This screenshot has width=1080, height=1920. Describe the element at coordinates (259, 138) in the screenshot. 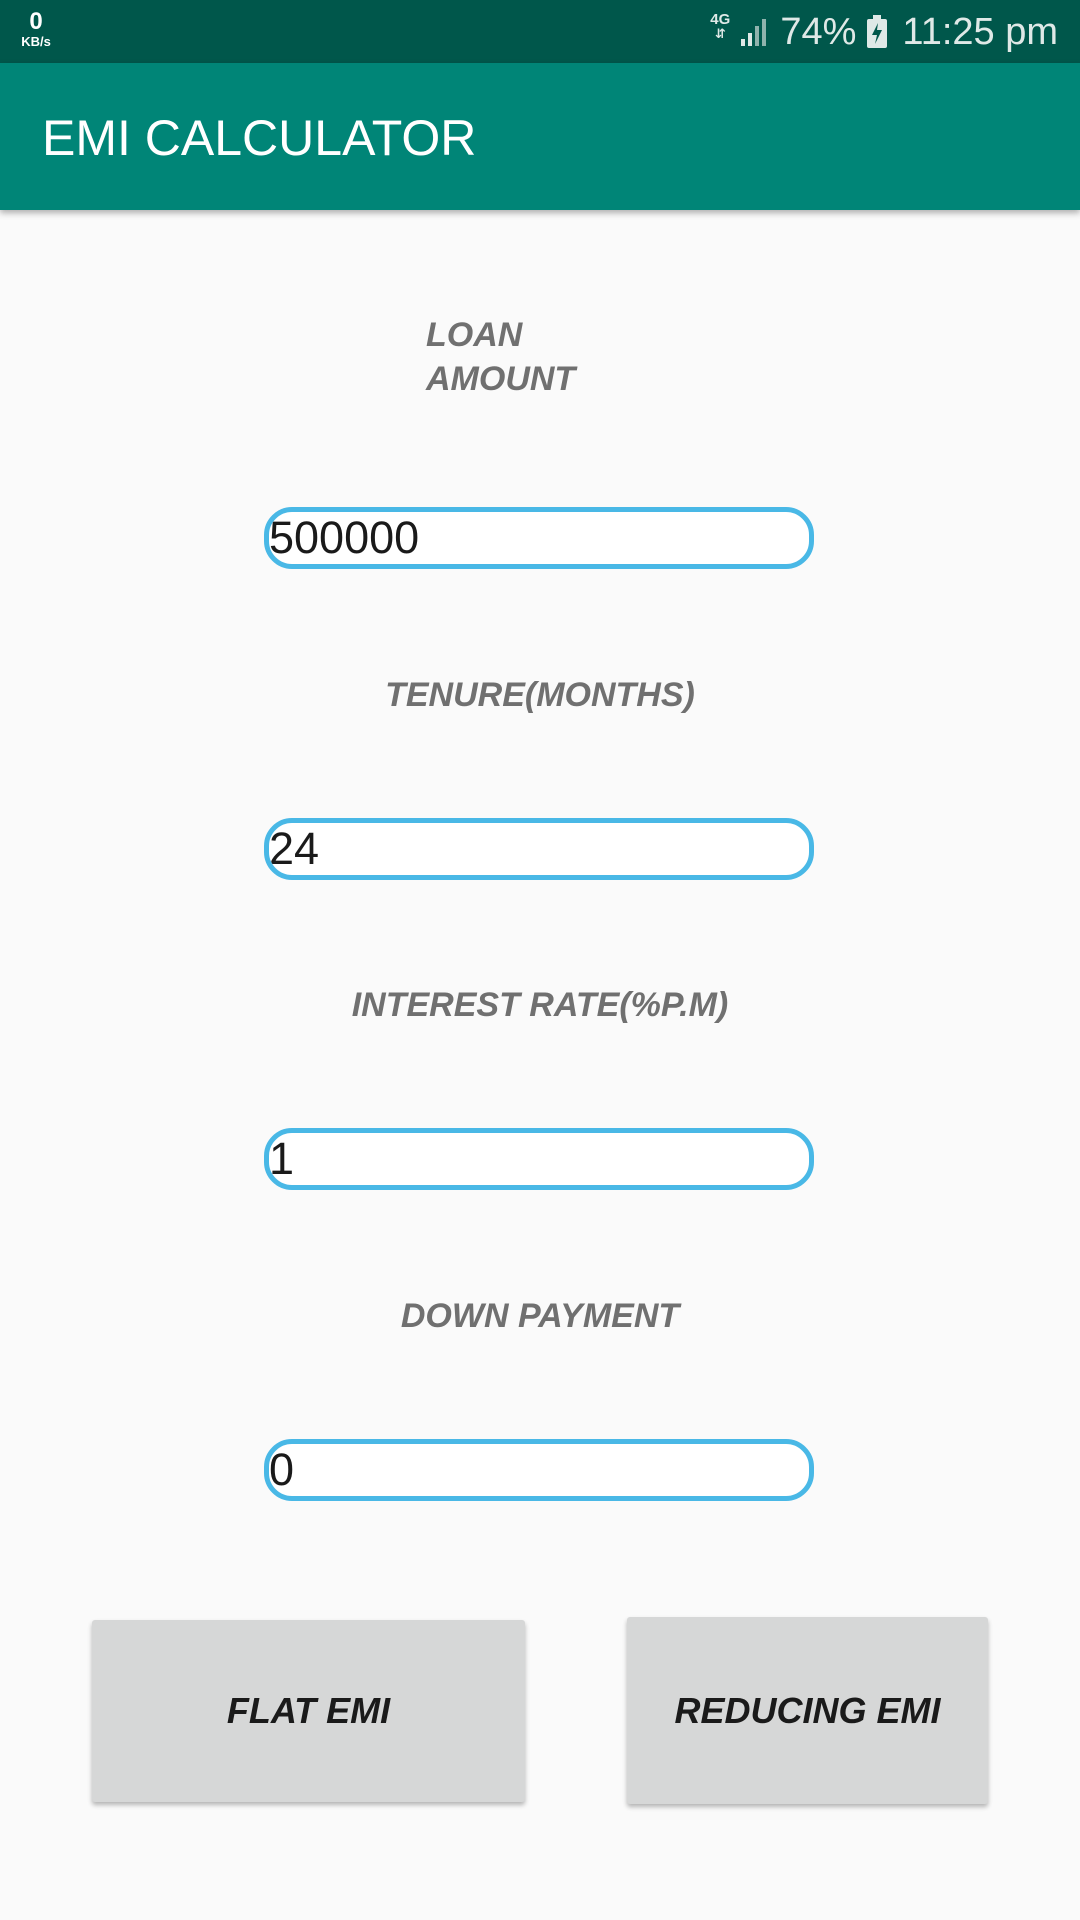

I see `app-title: EMI CALCULATOR` at that location.